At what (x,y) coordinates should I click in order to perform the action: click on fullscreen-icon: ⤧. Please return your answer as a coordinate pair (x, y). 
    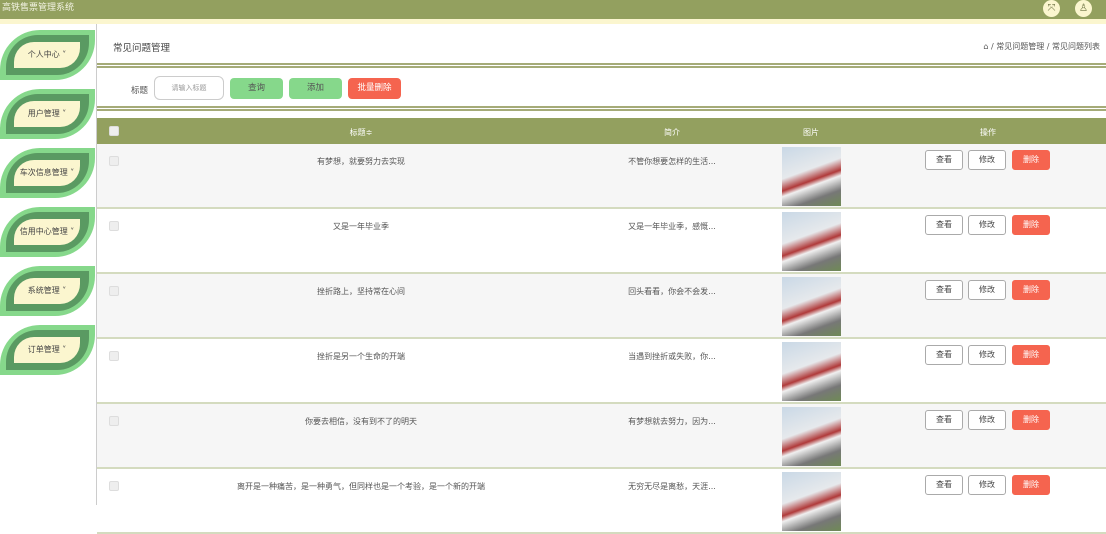
    Looking at the image, I should click on (1051, 8).